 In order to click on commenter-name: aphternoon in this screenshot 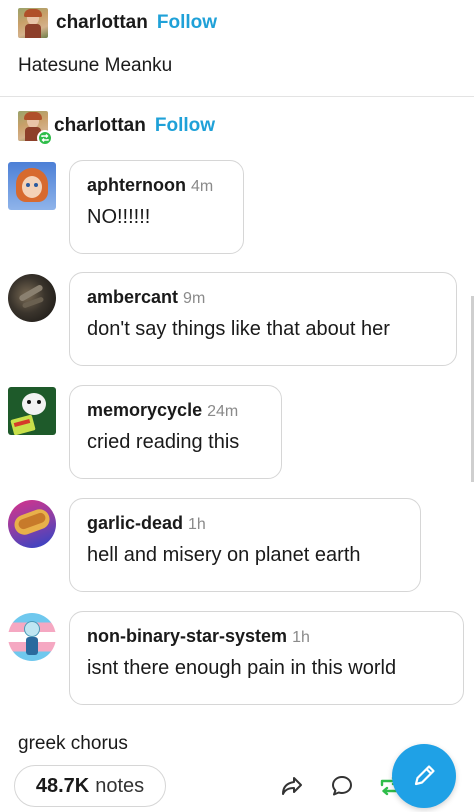, I will do `click(136, 185)`.